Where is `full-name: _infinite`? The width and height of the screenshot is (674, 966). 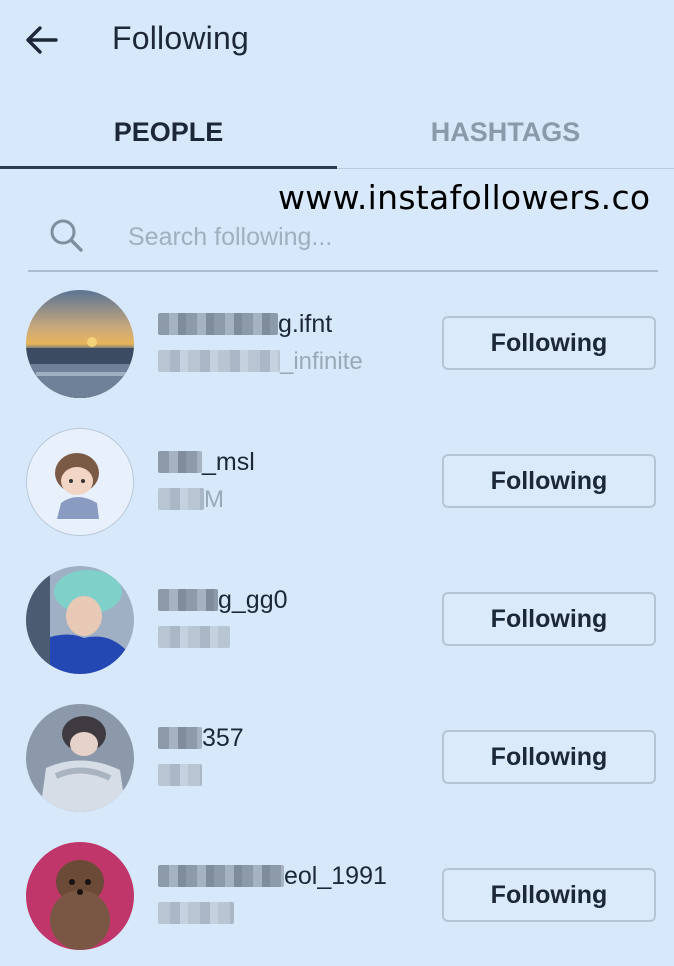
full-name: _infinite is located at coordinates (260, 362).